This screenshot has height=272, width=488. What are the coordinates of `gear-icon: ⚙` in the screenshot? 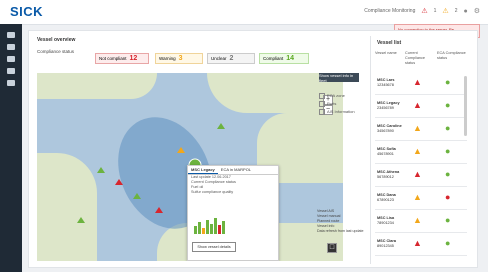 It's located at (477, 11).